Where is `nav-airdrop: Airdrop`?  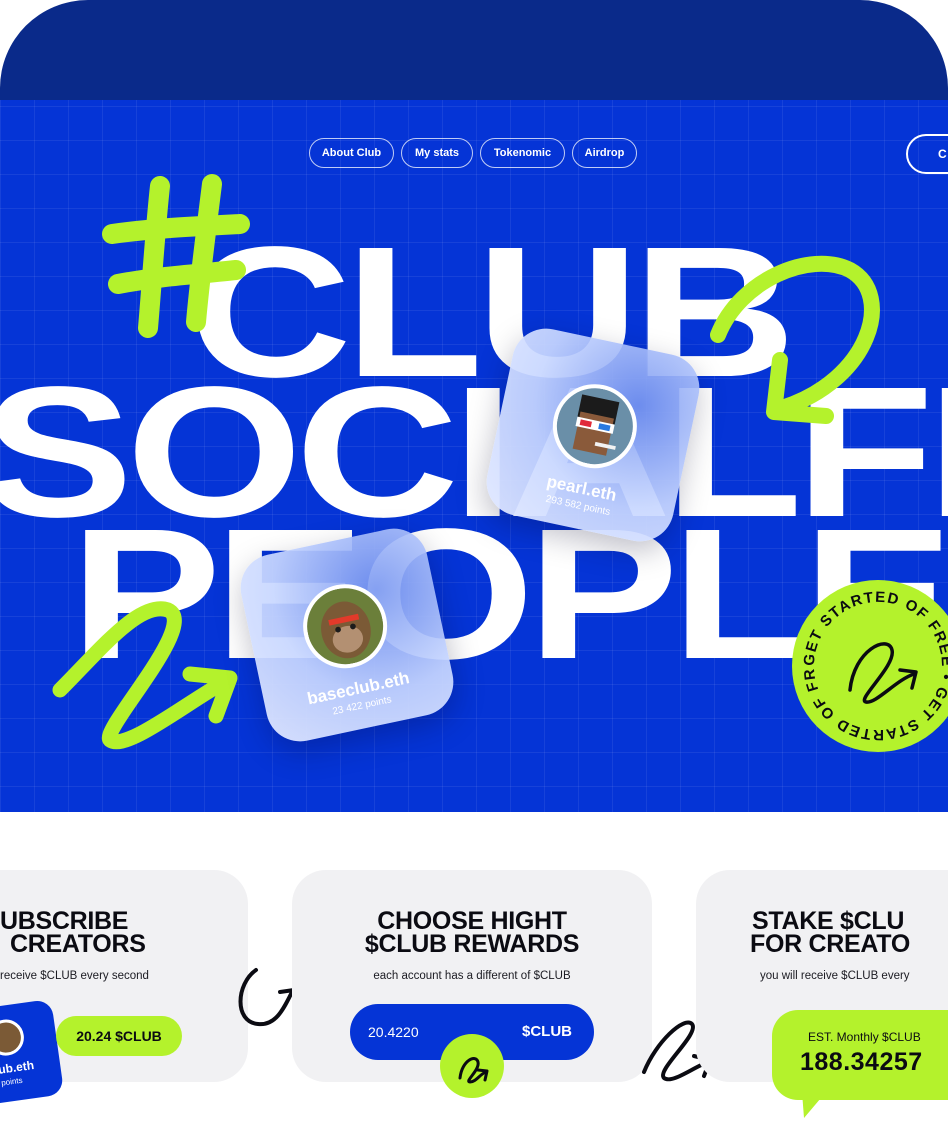
nav-airdrop: Airdrop is located at coordinates (604, 153).